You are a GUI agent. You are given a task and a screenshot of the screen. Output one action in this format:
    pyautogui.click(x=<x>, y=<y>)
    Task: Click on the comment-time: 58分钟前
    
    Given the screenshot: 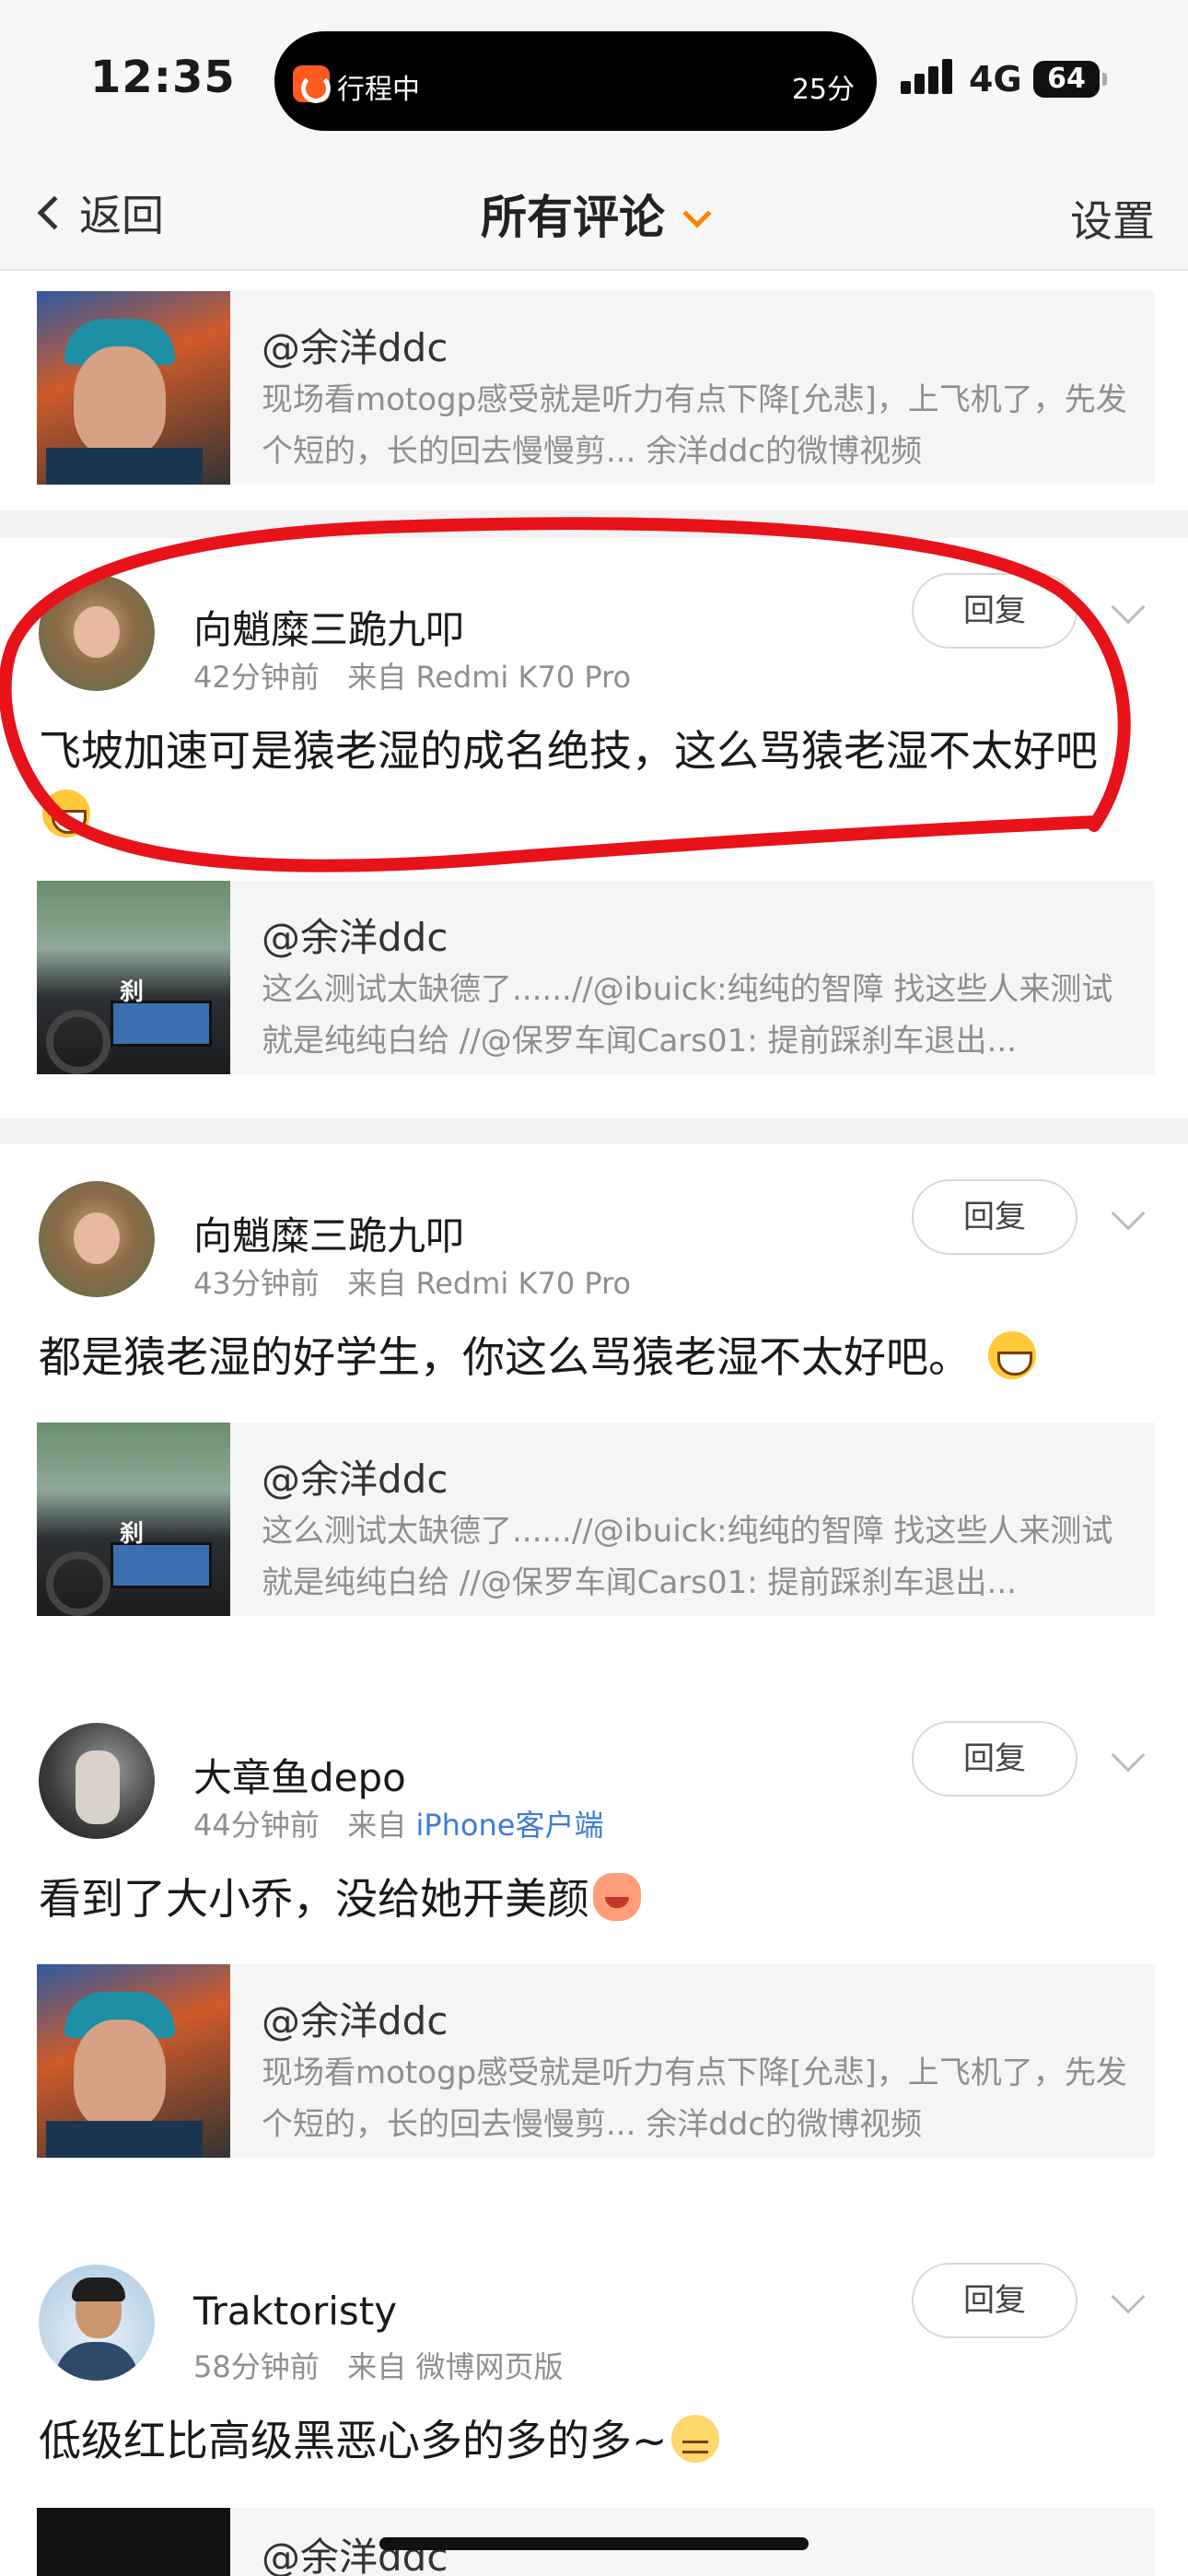 What is the action you would take?
    pyautogui.click(x=256, y=2366)
    